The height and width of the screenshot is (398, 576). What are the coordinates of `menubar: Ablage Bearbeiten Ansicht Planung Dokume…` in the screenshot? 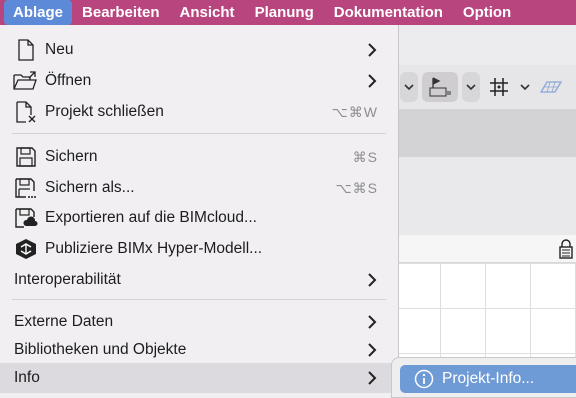 It's located at (288, 12).